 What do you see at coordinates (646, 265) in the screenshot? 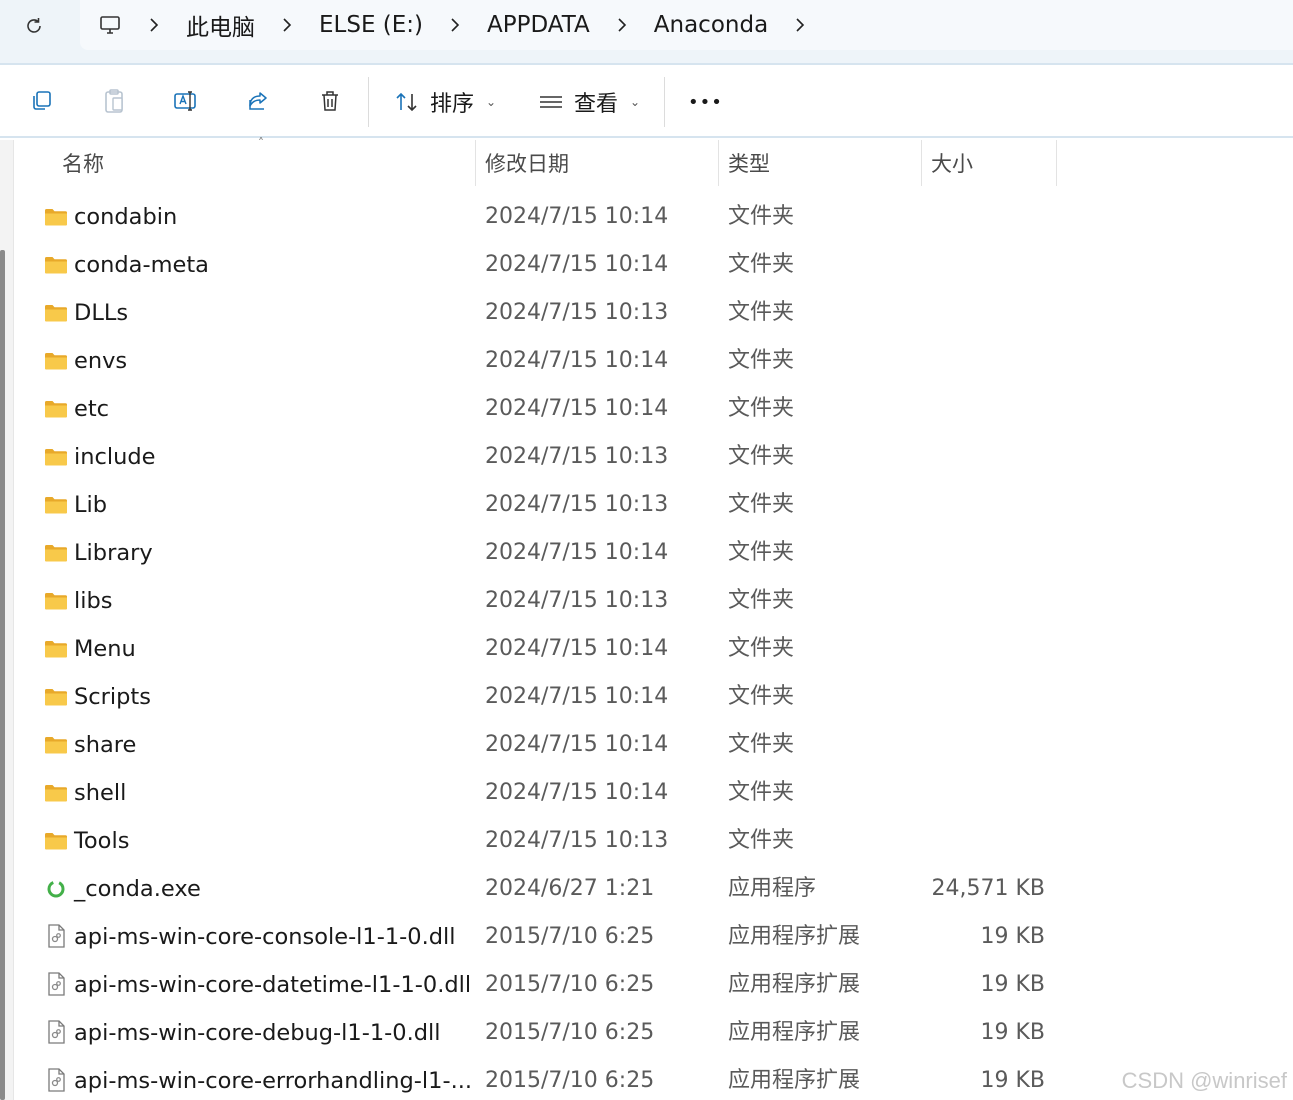
I see `file-row: conda-meta 2024/7/15 10:14 文件夹` at bounding box center [646, 265].